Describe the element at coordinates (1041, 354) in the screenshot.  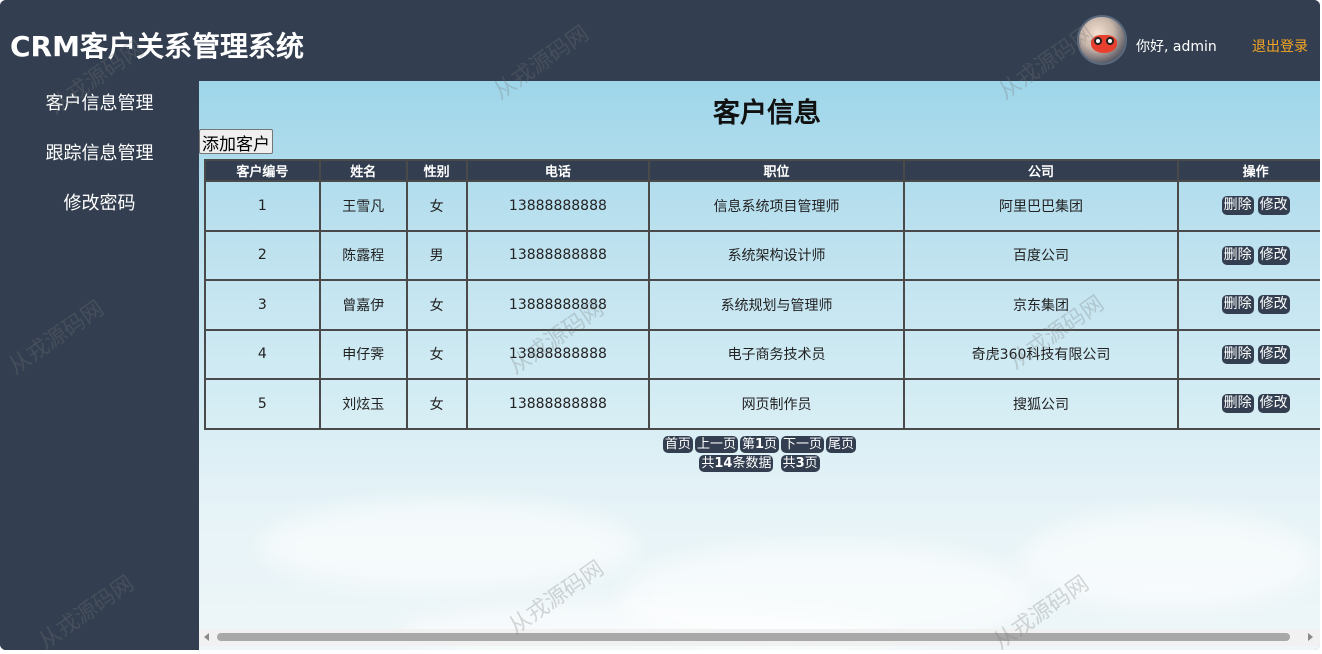
I see `company-cell: 奇虎360科技有限公司` at that location.